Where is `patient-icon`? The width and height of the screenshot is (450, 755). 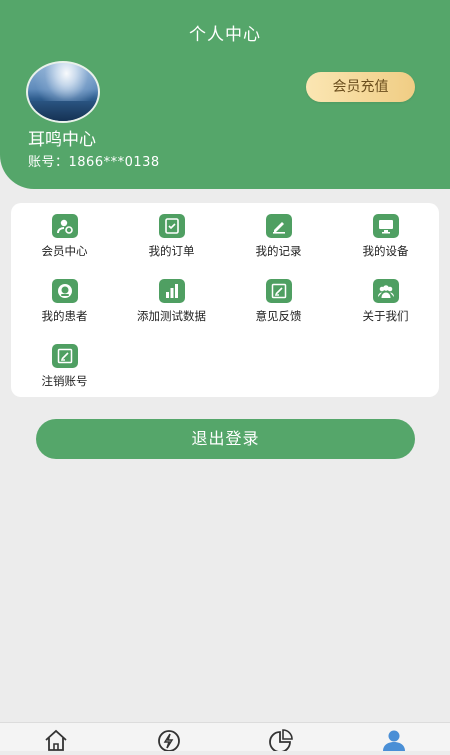 patient-icon is located at coordinates (64, 291).